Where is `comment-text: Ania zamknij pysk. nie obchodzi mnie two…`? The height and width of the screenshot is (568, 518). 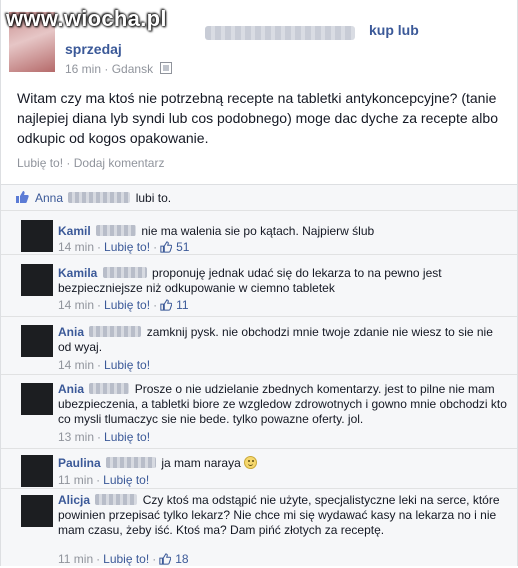 comment-text: Ania zamknij pysk. nie obchodzi mnie two… is located at coordinates (283, 340).